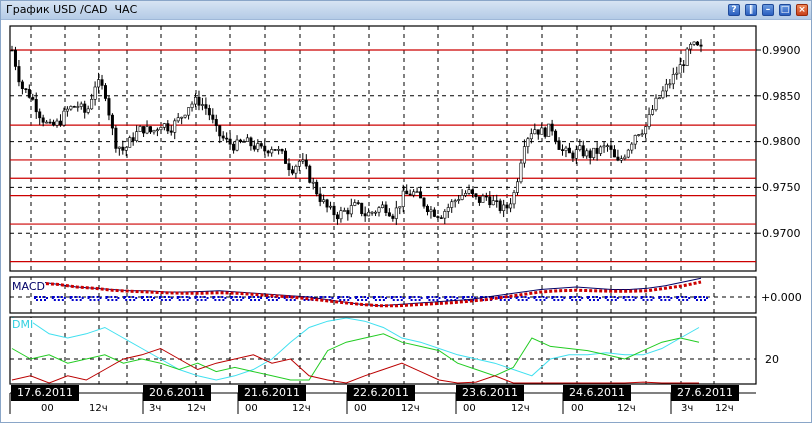 This screenshot has height=424, width=812. What do you see at coordinates (155, 408) in the screenshot?
I see `hour-label: 3ч` at bounding box center [155, 408].